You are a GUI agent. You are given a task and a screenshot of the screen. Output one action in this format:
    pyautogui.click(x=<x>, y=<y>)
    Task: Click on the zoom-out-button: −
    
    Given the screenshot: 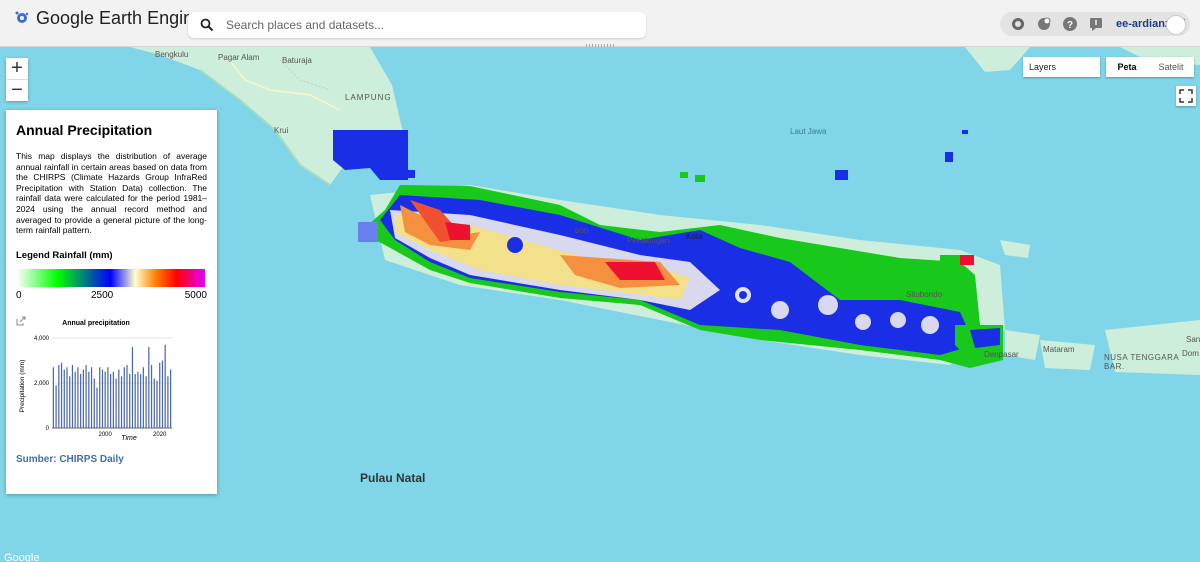 What is the action you would take?
    pyautogui.click(x=17, y=90)
    